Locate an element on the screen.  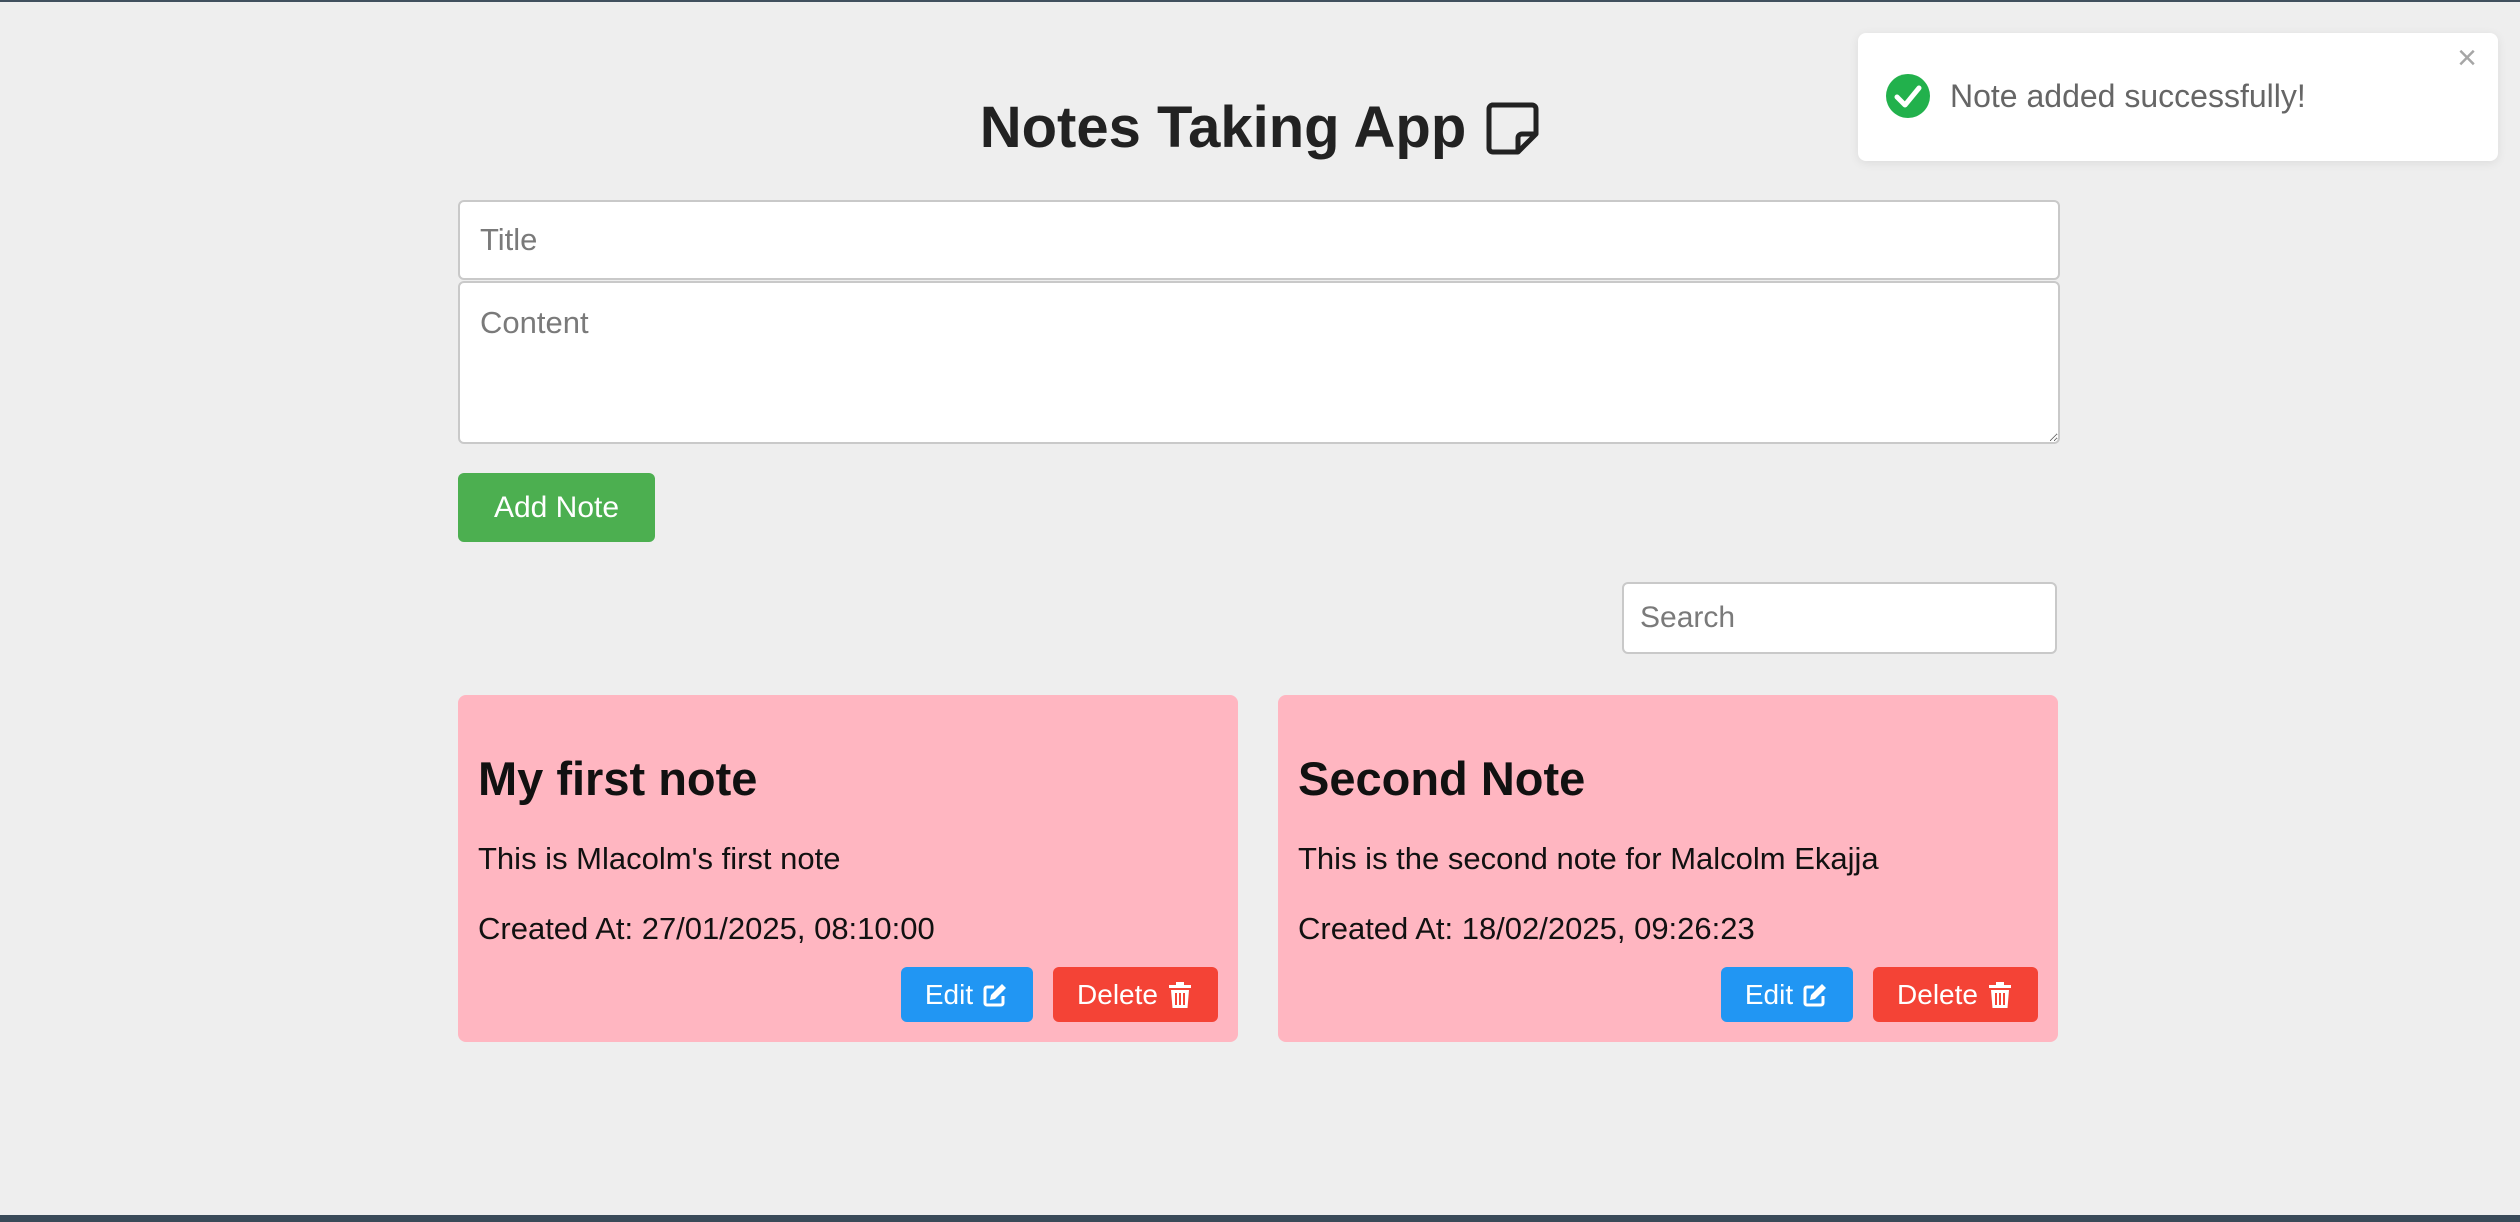
close-icon: × is located at coordinates (2467, 58).